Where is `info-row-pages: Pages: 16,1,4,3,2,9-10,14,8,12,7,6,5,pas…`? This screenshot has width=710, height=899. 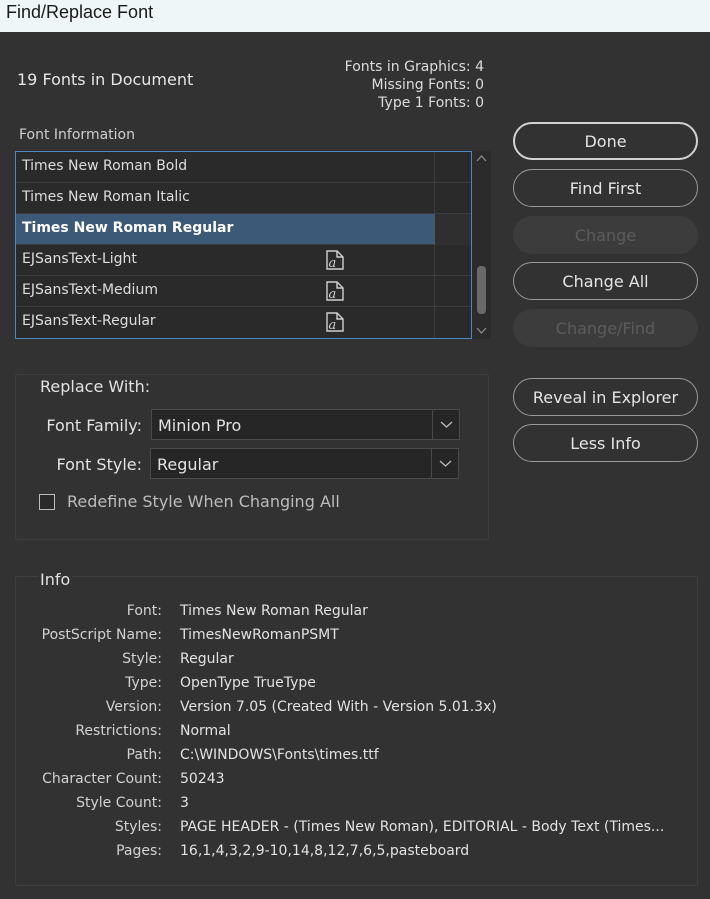 info-row-pages: Pages: 16,1,4,3,2,9-10,14,8,12,7,6,5,pas… is located at coordinates (350, 855).